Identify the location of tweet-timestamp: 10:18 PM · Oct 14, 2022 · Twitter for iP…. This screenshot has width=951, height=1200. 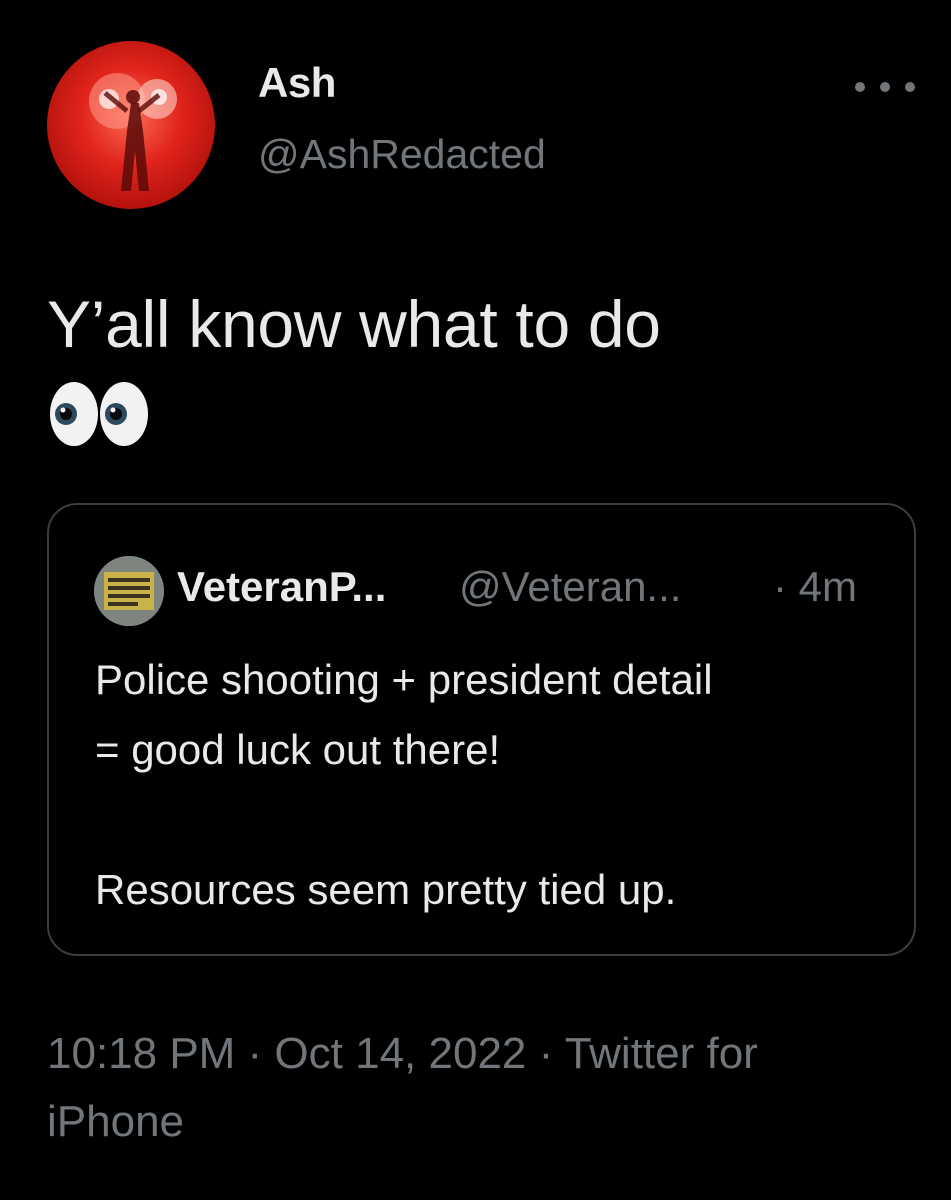
(457, 1088).